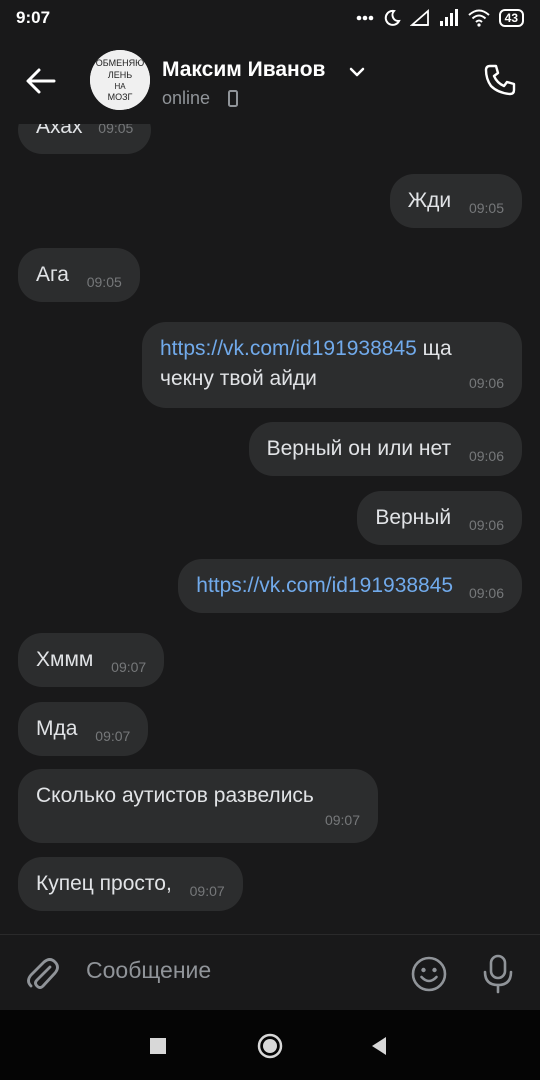  What do you see at coordinates (175, 795) in the screenshot?
I see `message-text: Сколько аутистов развелись` at bounding box center [175, 795].